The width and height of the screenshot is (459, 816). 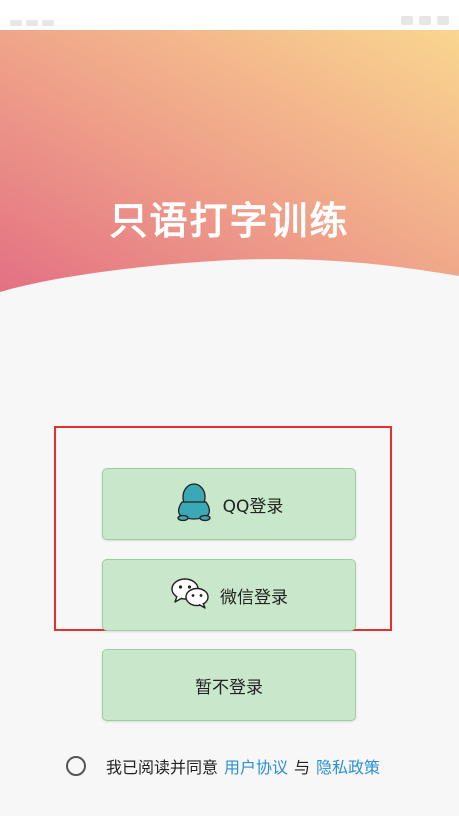 I want to click on skip-login-label: 暂不登录, so click(x=229, y=687).